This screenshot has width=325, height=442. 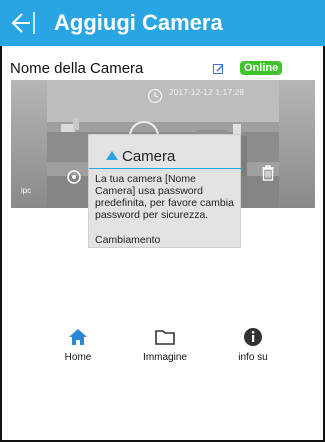 What do you see at coordinates (112, 155) in the screenshot?
I see `caret-up-icon` at bounding box center [112, 155].